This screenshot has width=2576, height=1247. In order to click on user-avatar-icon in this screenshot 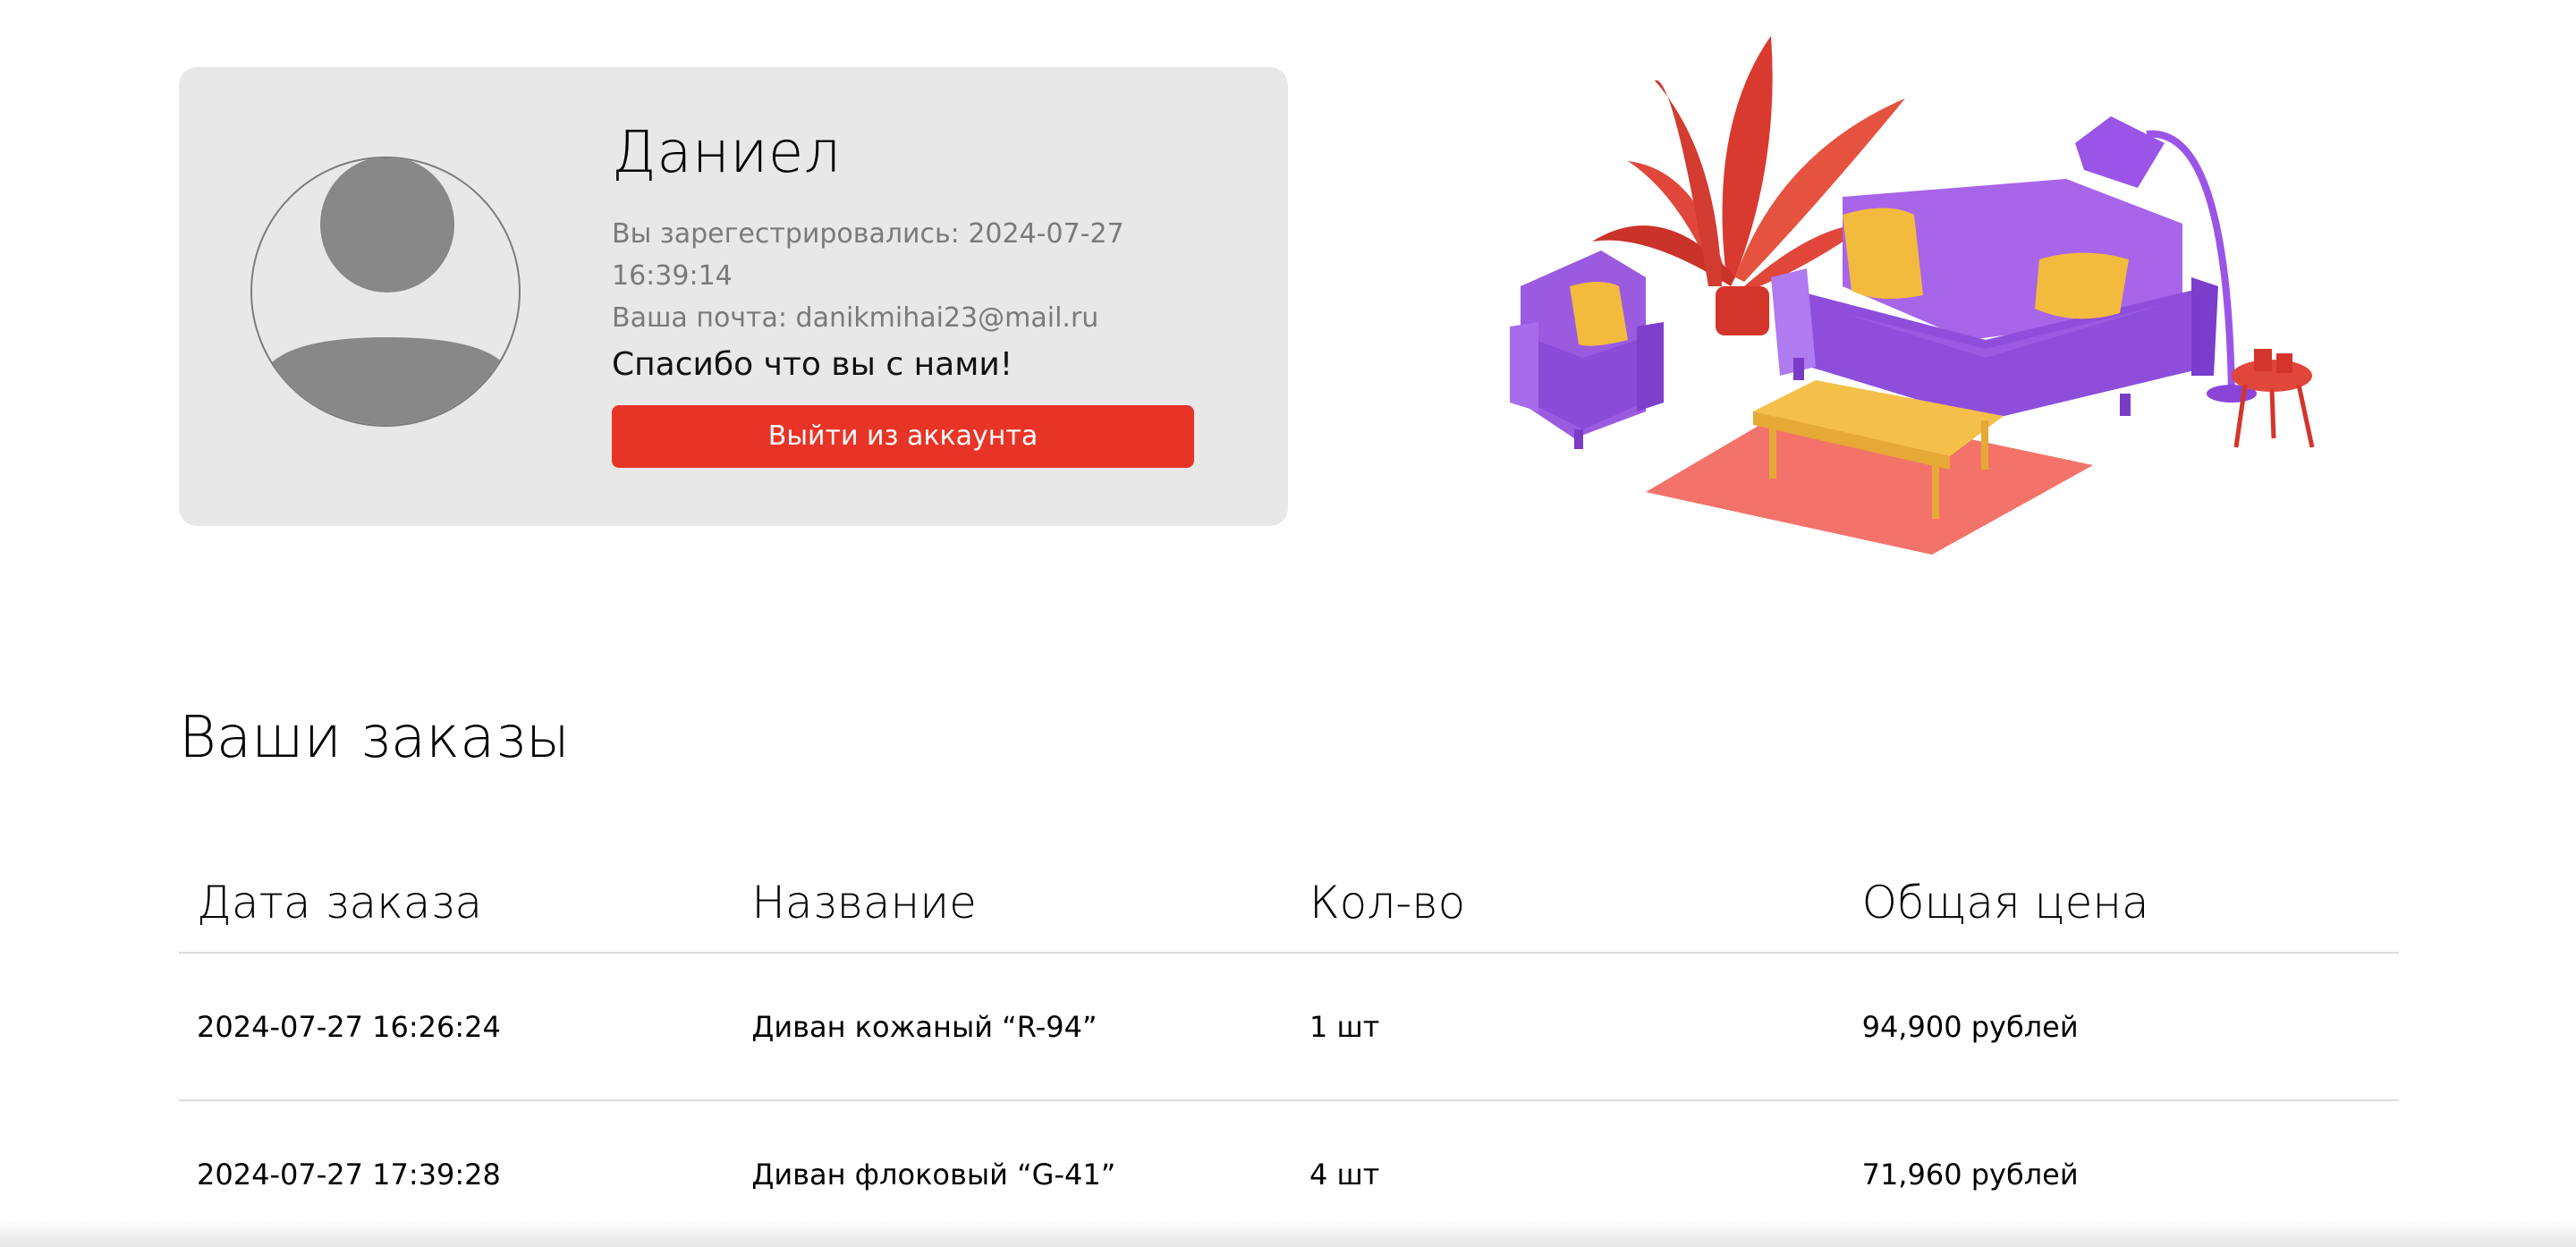, I will do `click(387, 291)`.